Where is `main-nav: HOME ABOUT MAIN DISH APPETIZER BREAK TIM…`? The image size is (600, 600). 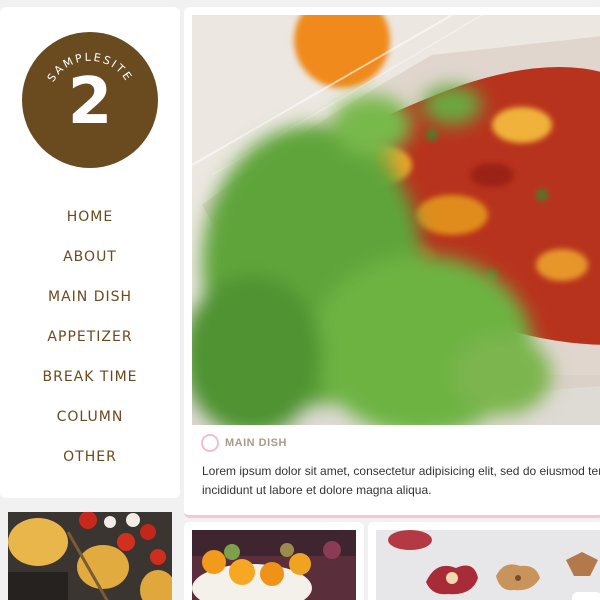
main-nav: HOME ABOUT MAIN DISH APPETIZER BREAK TIM… is located at coordinates (90, 343).